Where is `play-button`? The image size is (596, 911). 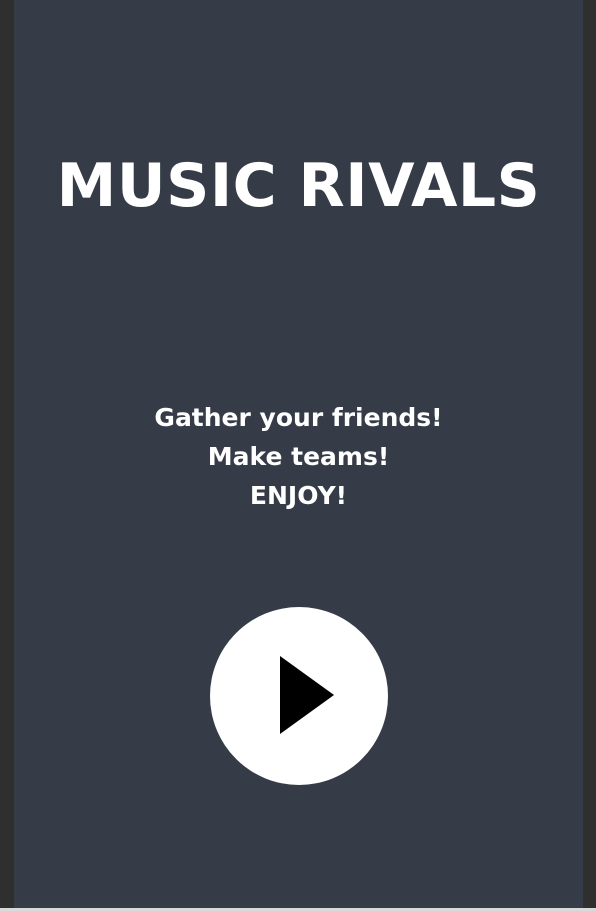 play-button is located at coordinates (299, 696).